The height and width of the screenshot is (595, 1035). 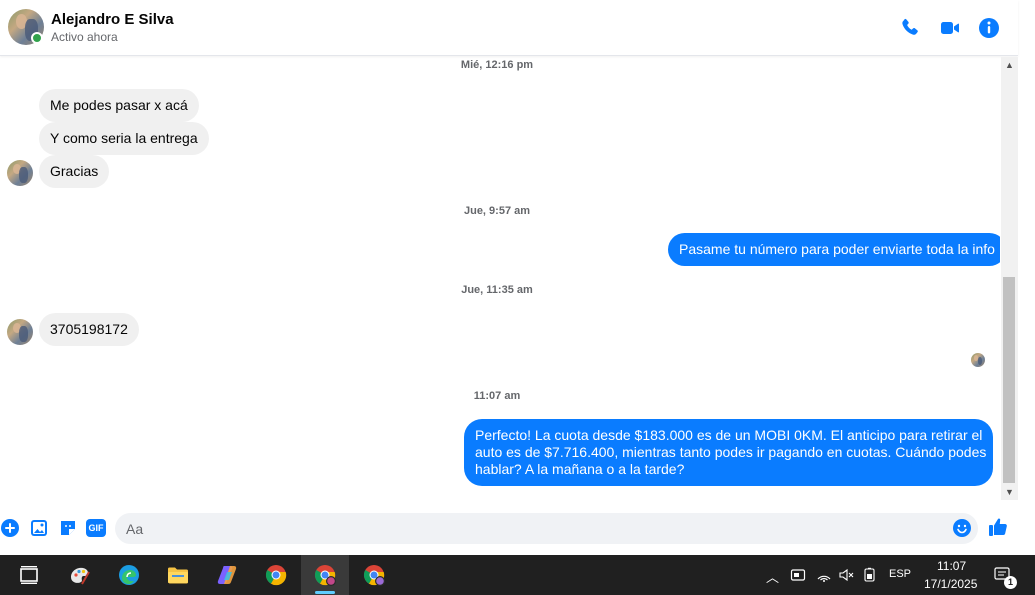 I want to click on taskbar-file-explorer, so click(x=178, y=575).